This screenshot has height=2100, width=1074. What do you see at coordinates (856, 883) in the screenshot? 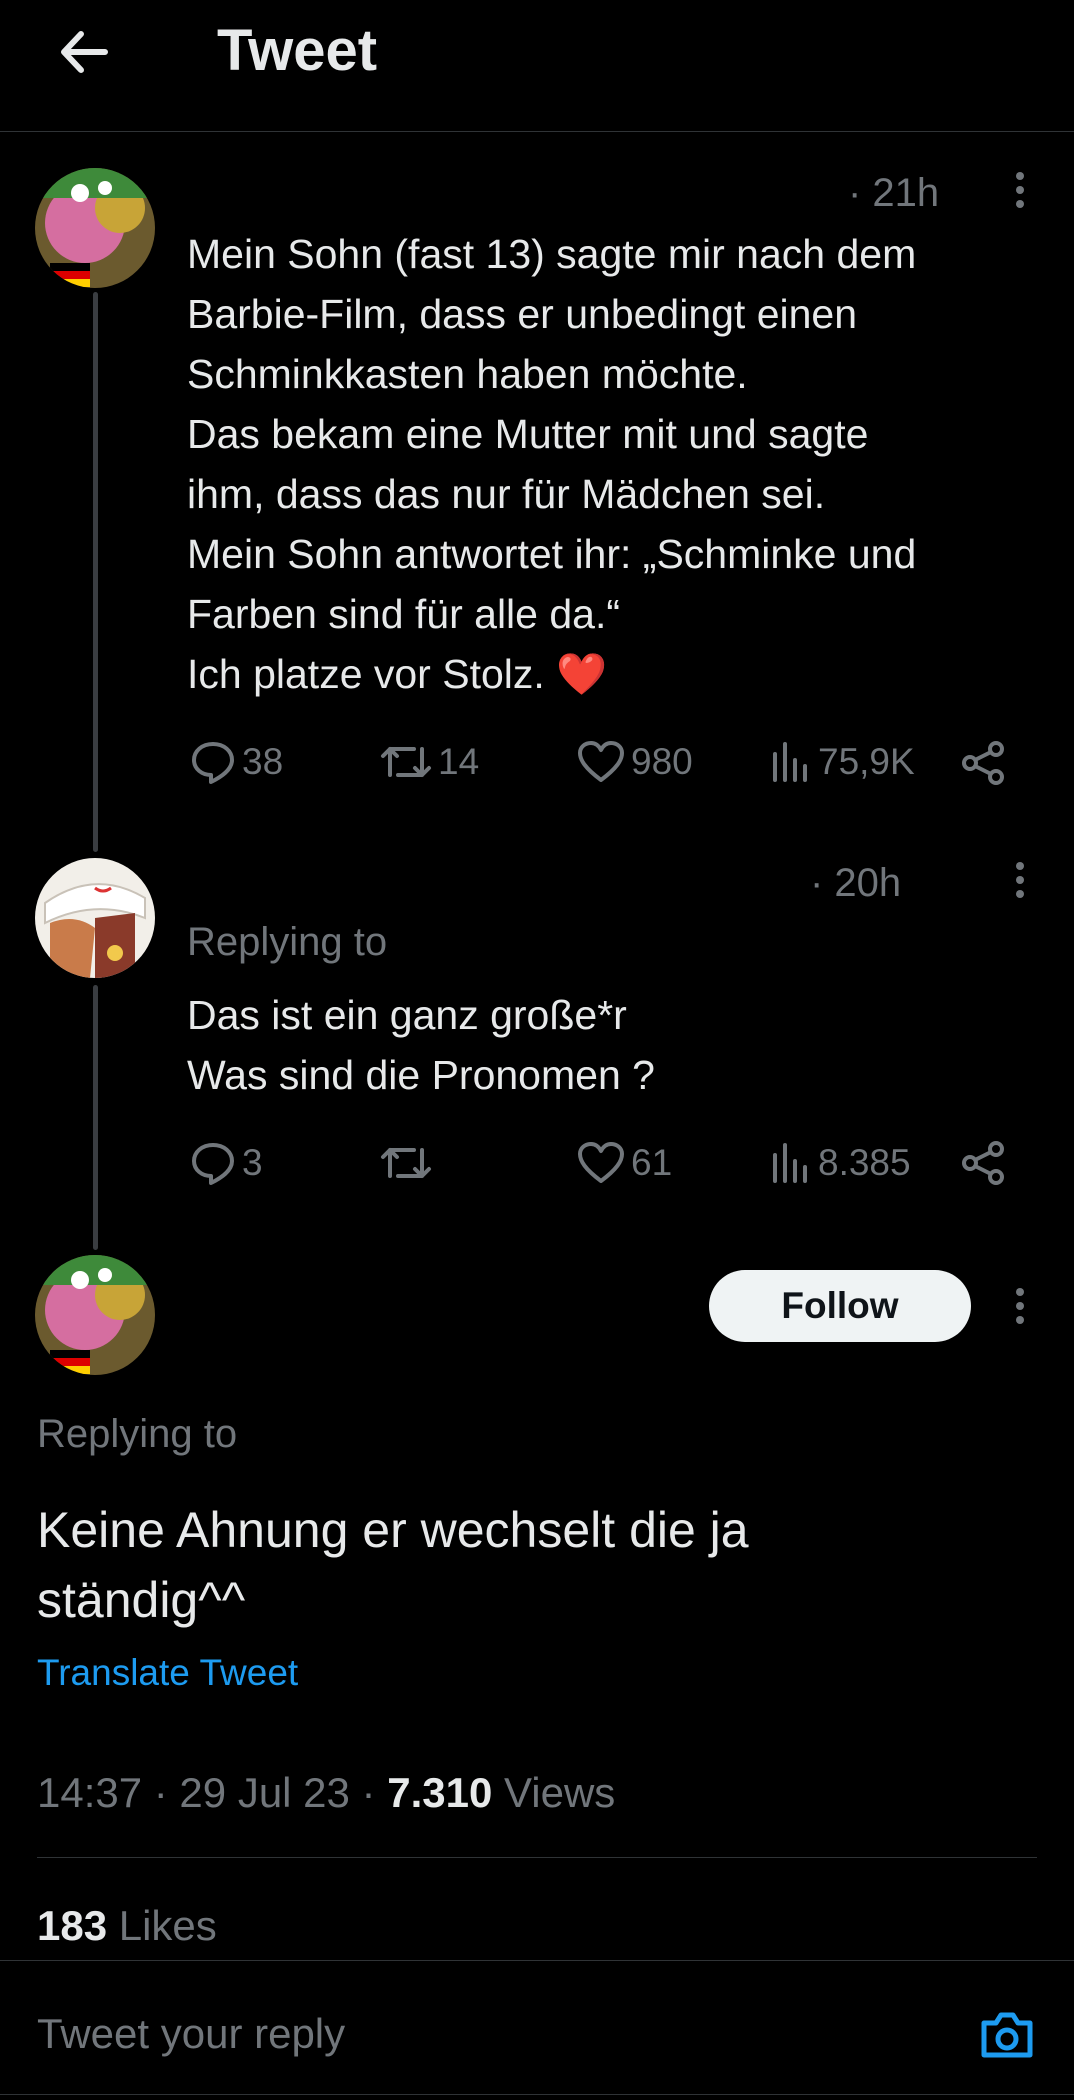
I see `tweet-time: · 20h` at bounding box center [856, 883].